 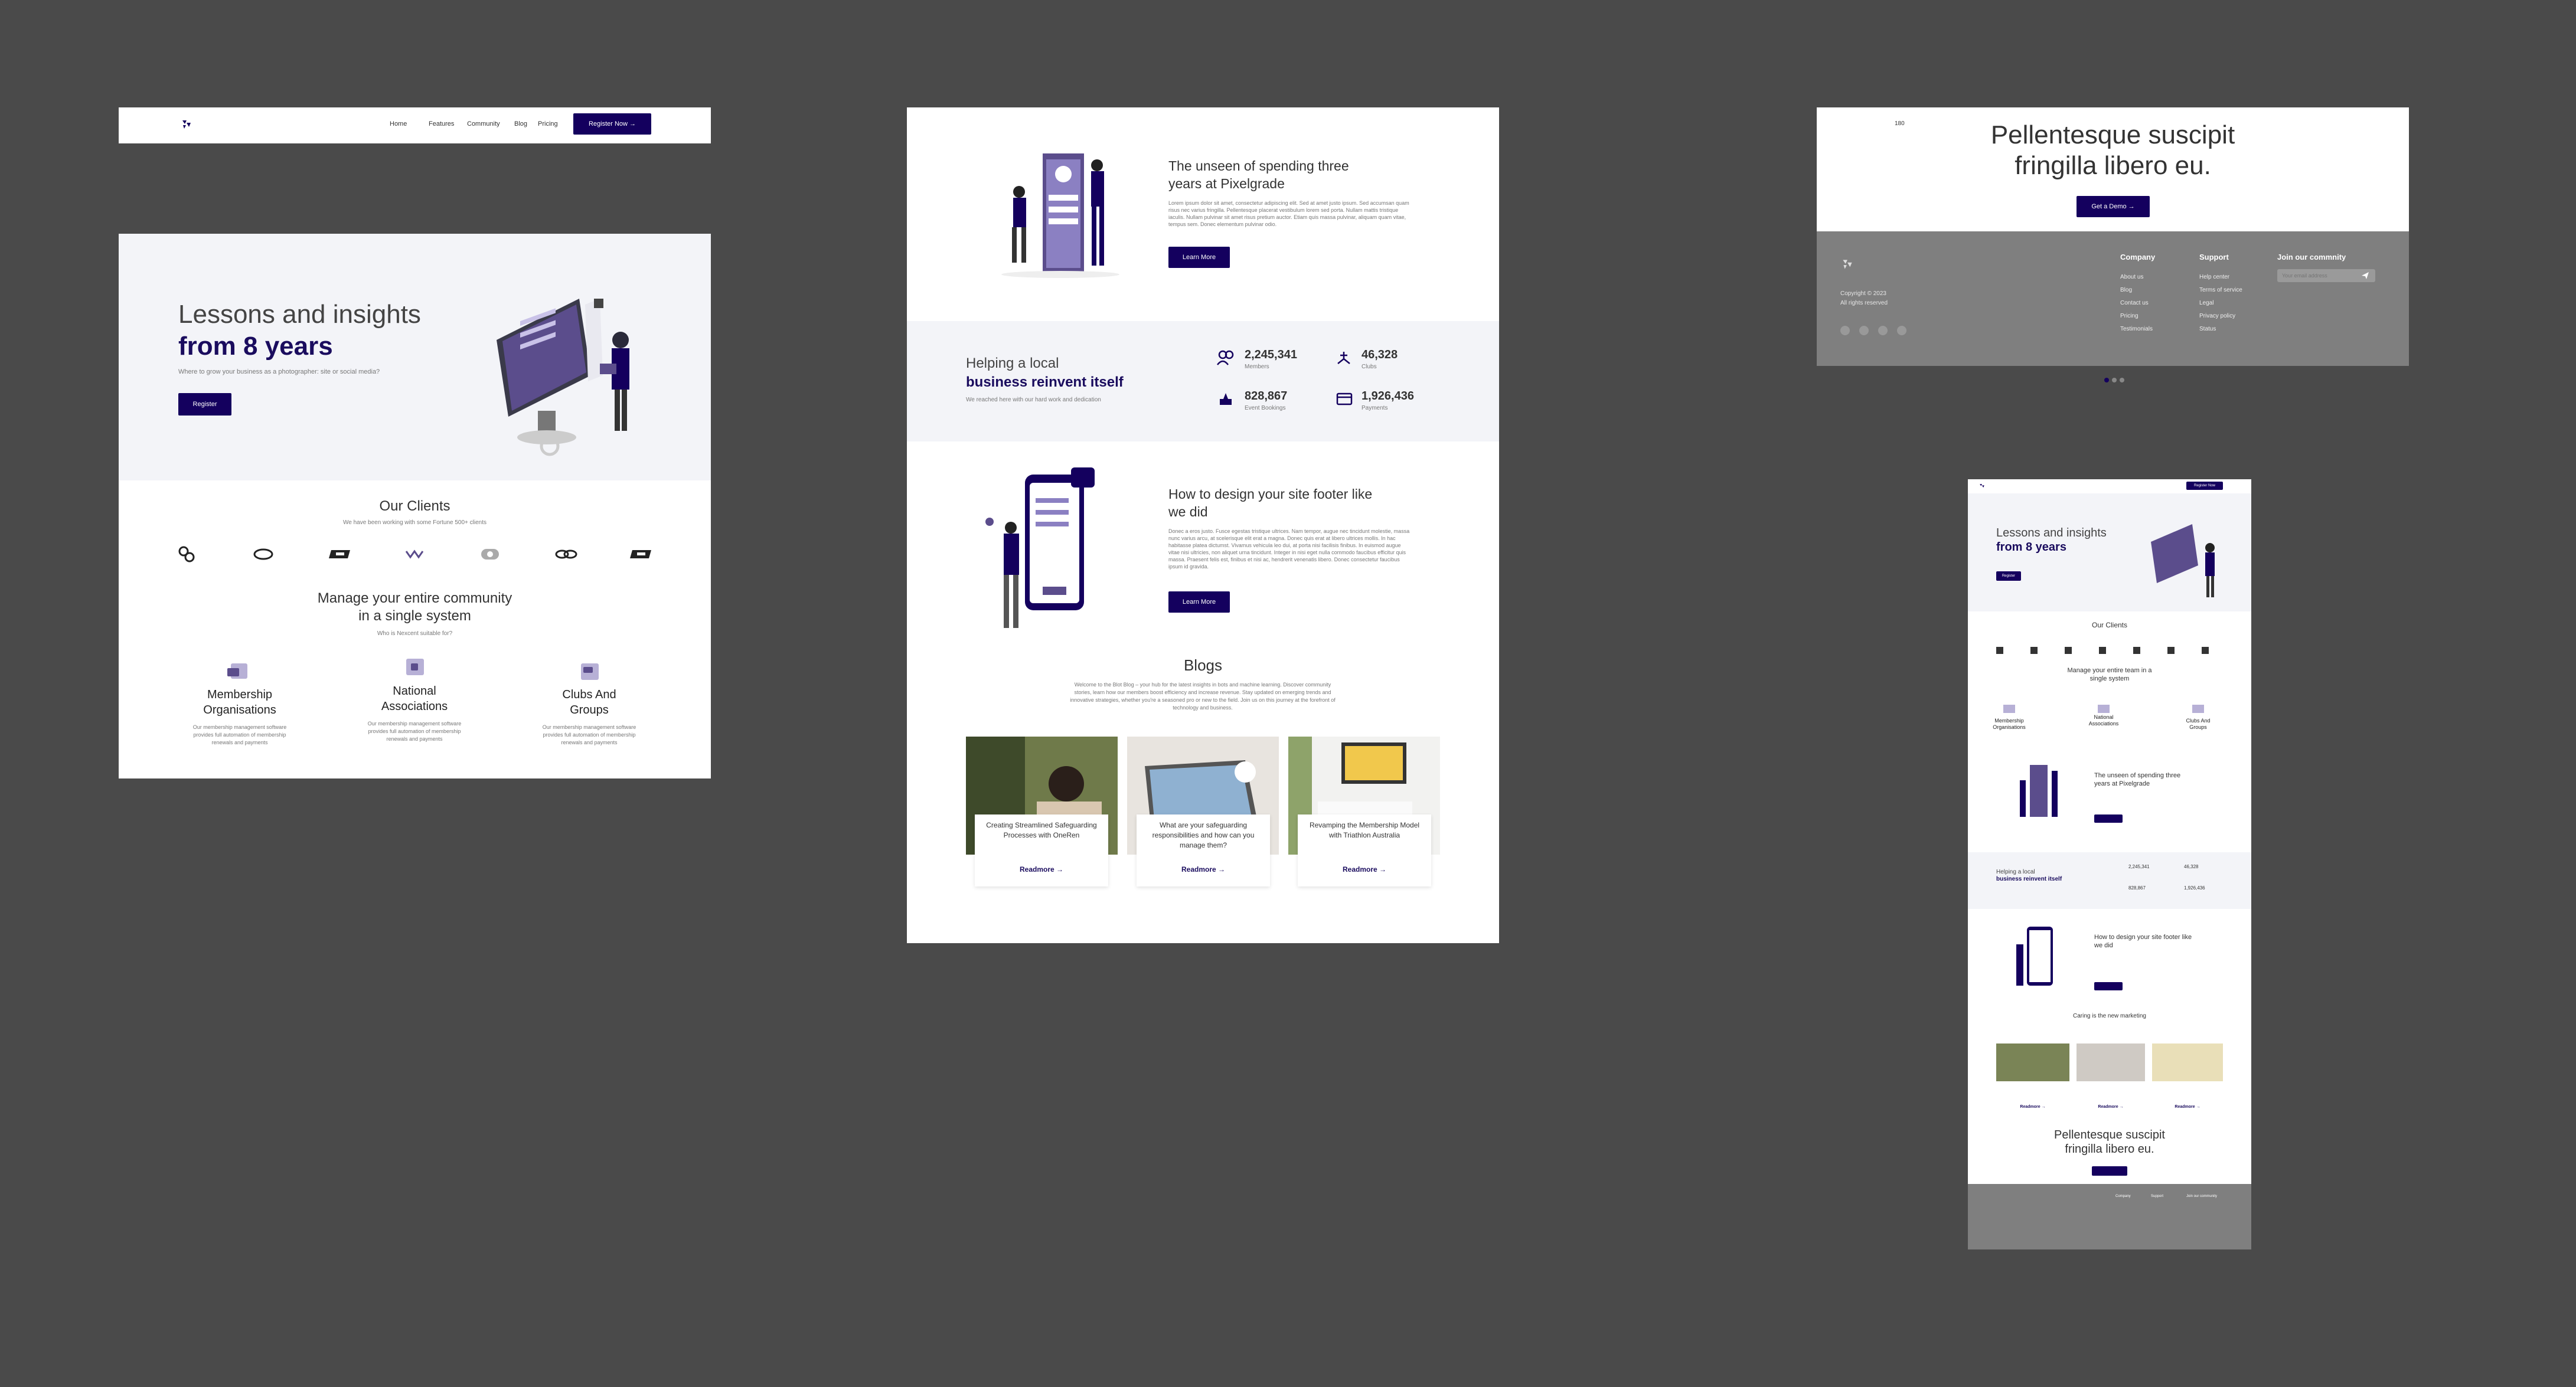 What do you see at coordinates (2217, 316) in the screenshot?
I see `footer-link-privacy: Privacy policy` at bounding box center [2217, 316].